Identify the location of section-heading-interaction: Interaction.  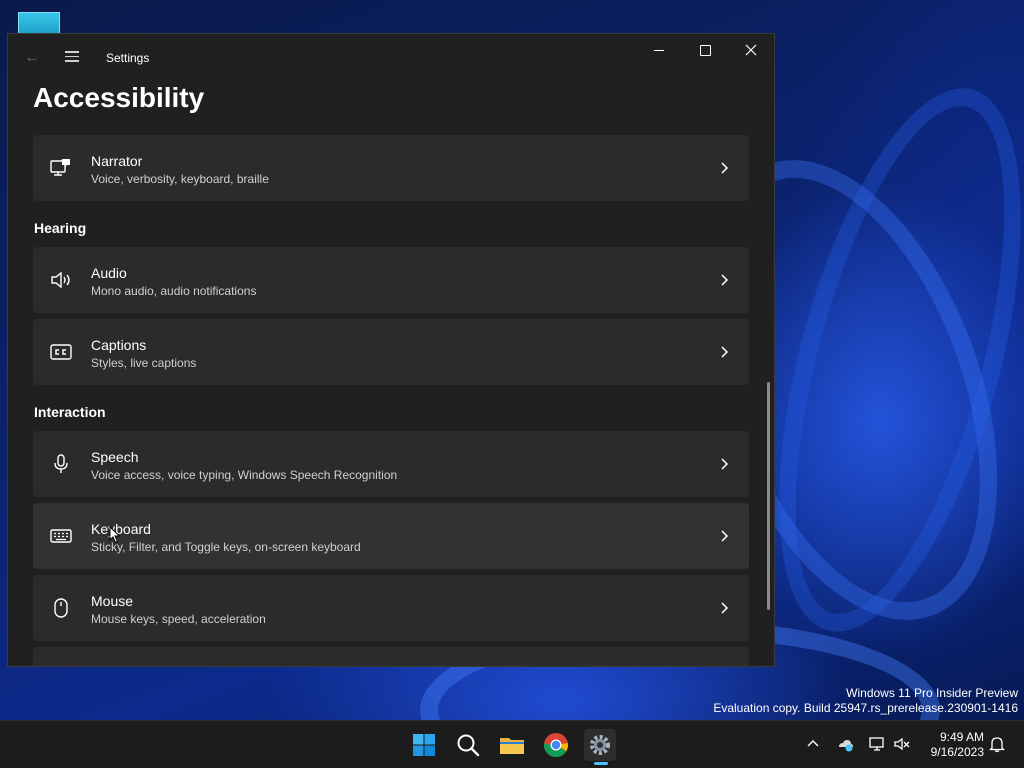
(70, 412).